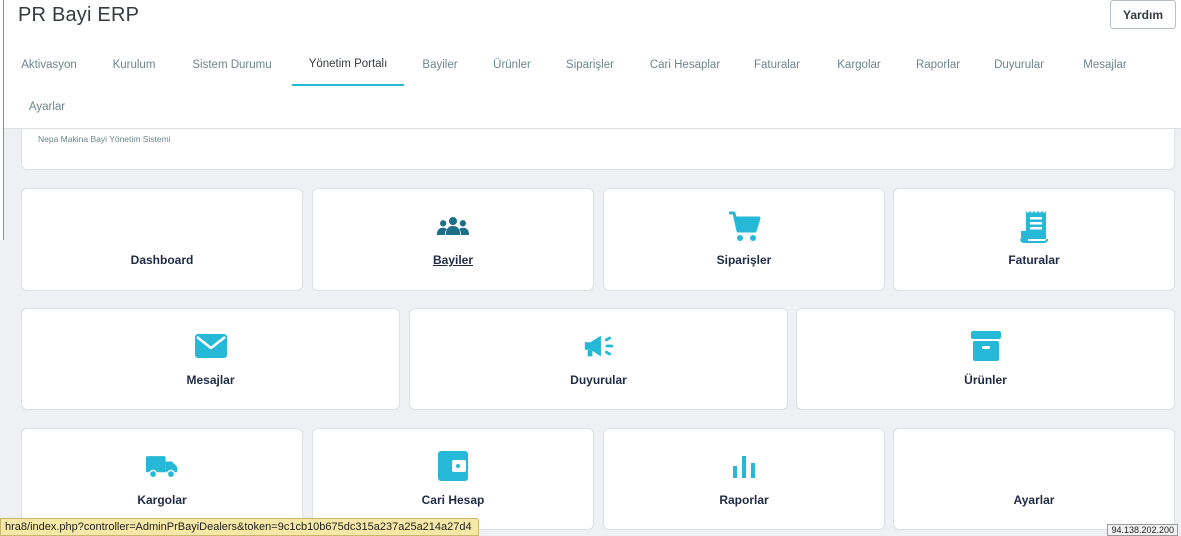 The width and height of the screenshot is (1181, 536). What do you see at coordinates (348, 65) in the screenshot?
I see `tab-yonetim-portali: Yönetim Portalı` at bounding box center [348, 65].